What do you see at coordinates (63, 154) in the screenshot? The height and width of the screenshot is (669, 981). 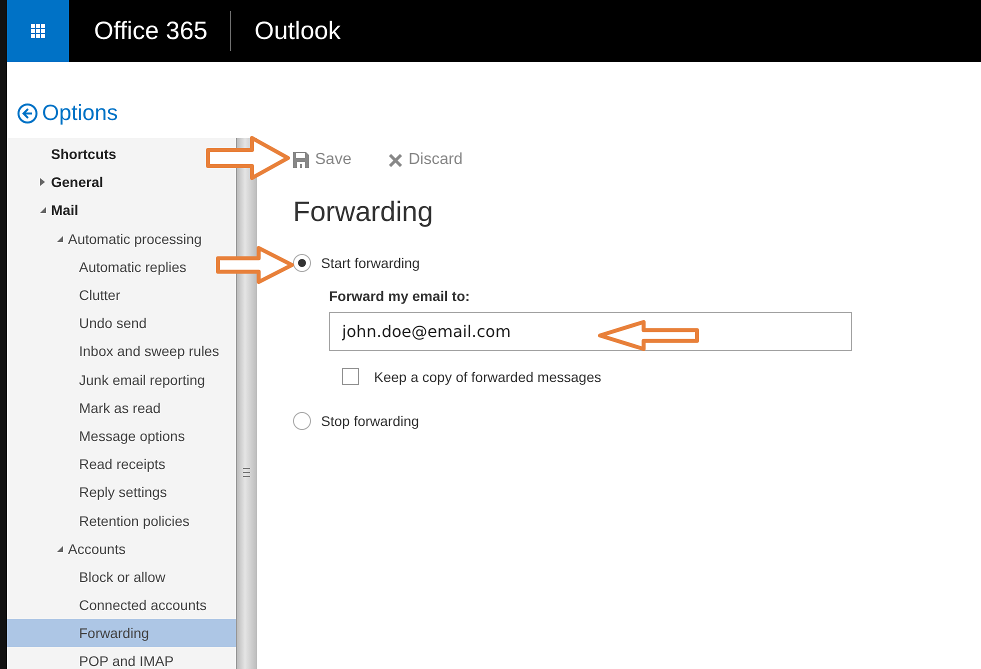 I see `nav-item: Shortcuts` at bounding box center [63, 154].